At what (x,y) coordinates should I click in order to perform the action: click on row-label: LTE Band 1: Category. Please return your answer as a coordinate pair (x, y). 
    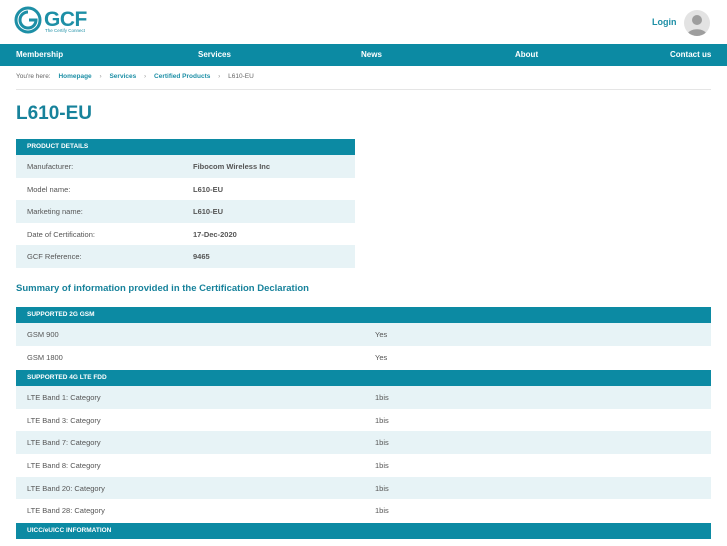
    Looking at the image, I should click on (64, 397).